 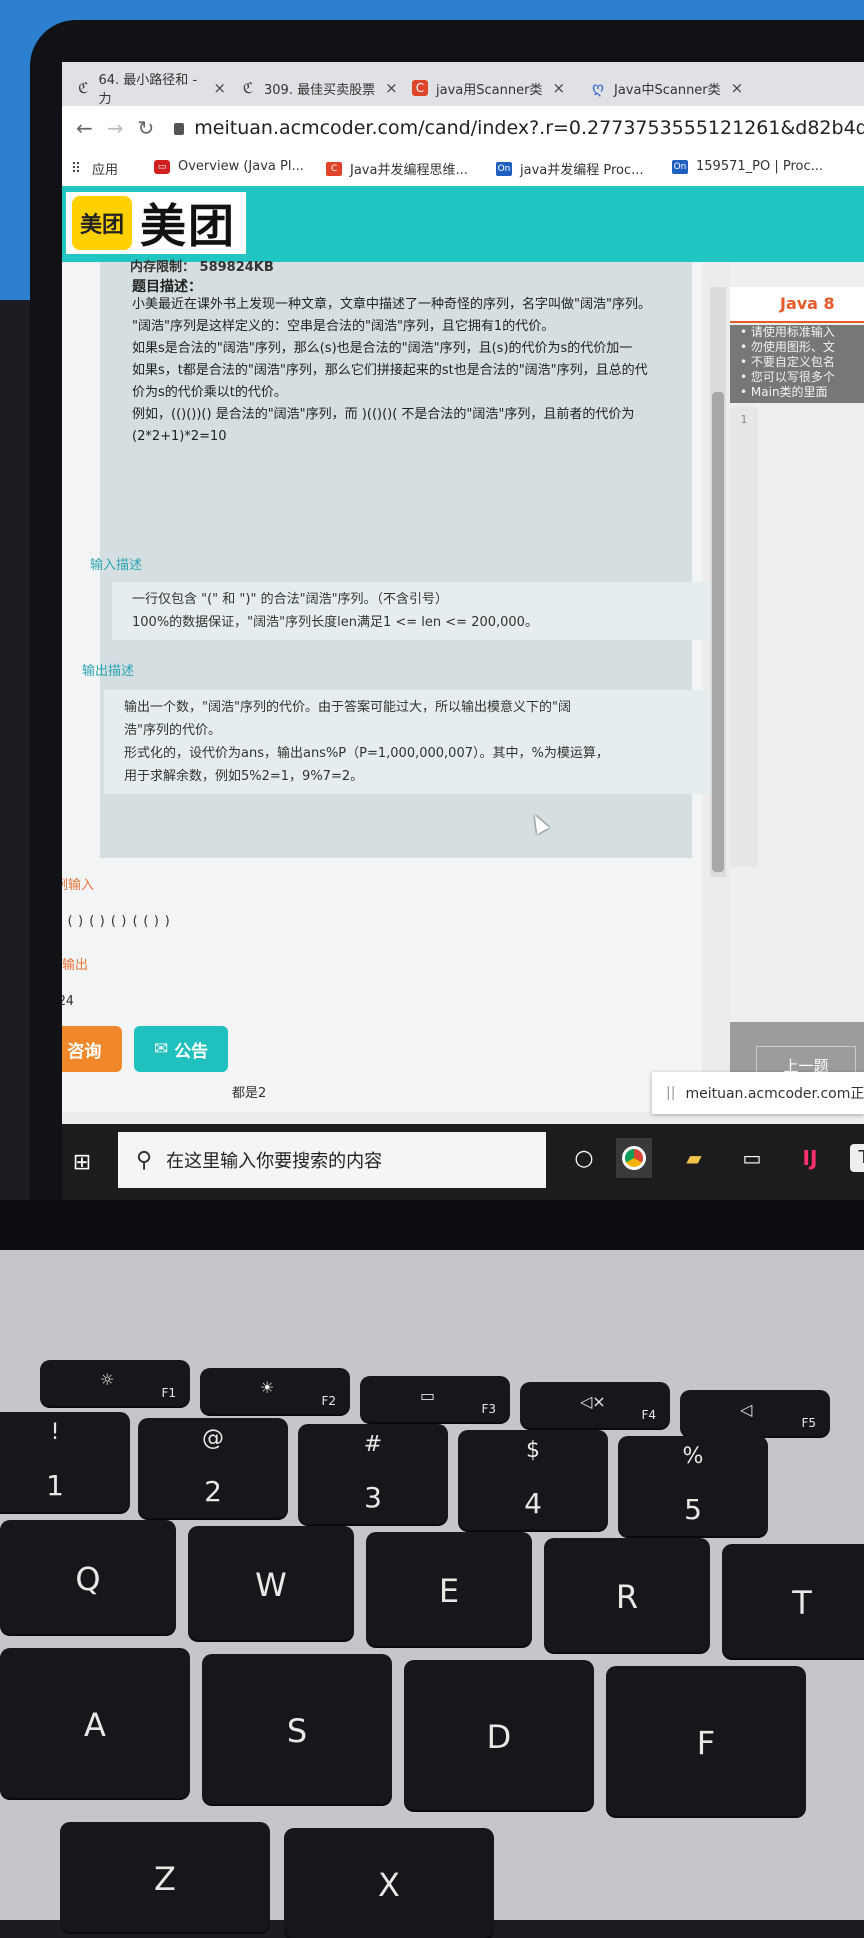 What do you see at coordinates (744, 637) in the screenshot?
I see `line-gutter: 1` at bounding box center [744, 637].